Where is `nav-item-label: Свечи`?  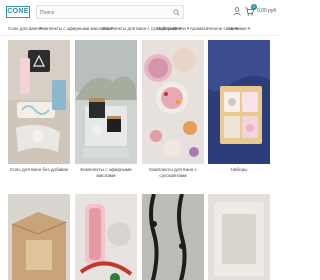 nav-item-label: Свечи is located at coordinates (179, 28).